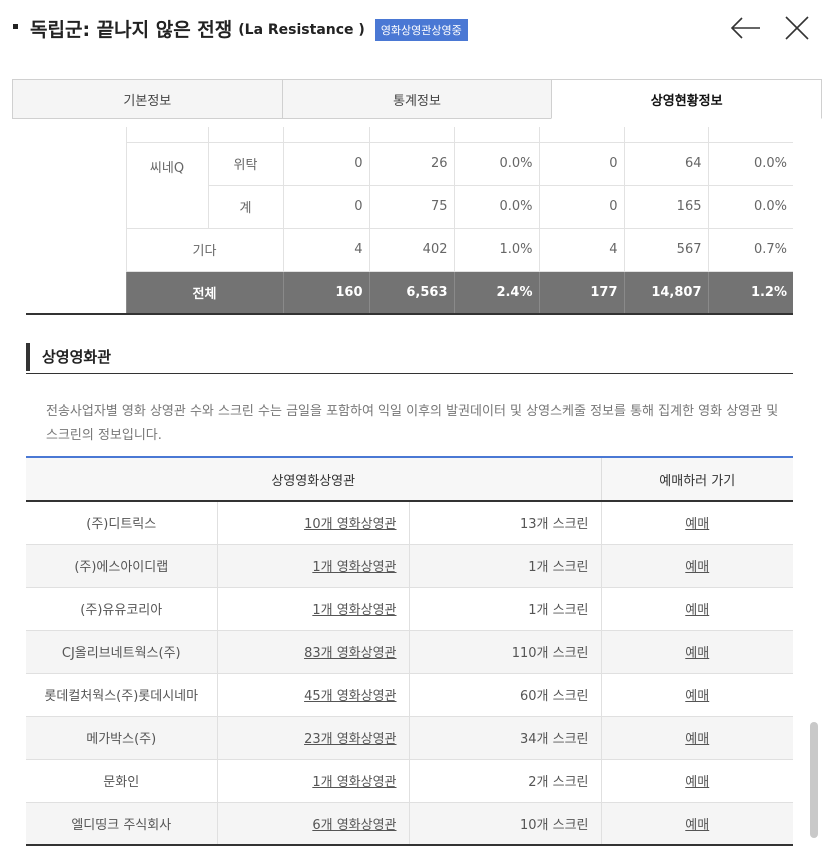 This screenshot has height=854, width=833. I want to click on screen-count-cell: 110개 스크린, so click(504, 652).